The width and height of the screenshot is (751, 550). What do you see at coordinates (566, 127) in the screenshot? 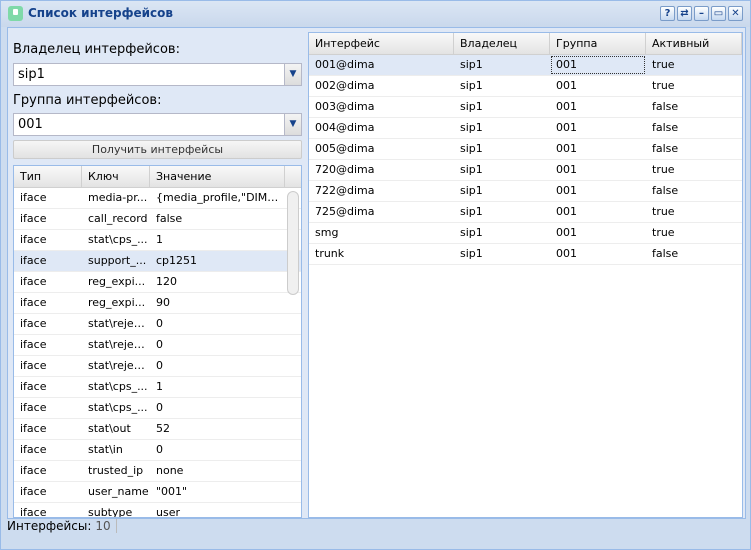
I see `group-cell: 001` at bounding box center [566, 127].